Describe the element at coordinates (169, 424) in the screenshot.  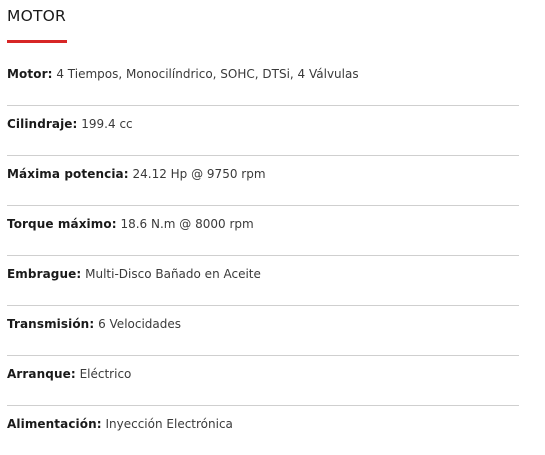
I see `spec-value: Inyección Electrónica` at that location.